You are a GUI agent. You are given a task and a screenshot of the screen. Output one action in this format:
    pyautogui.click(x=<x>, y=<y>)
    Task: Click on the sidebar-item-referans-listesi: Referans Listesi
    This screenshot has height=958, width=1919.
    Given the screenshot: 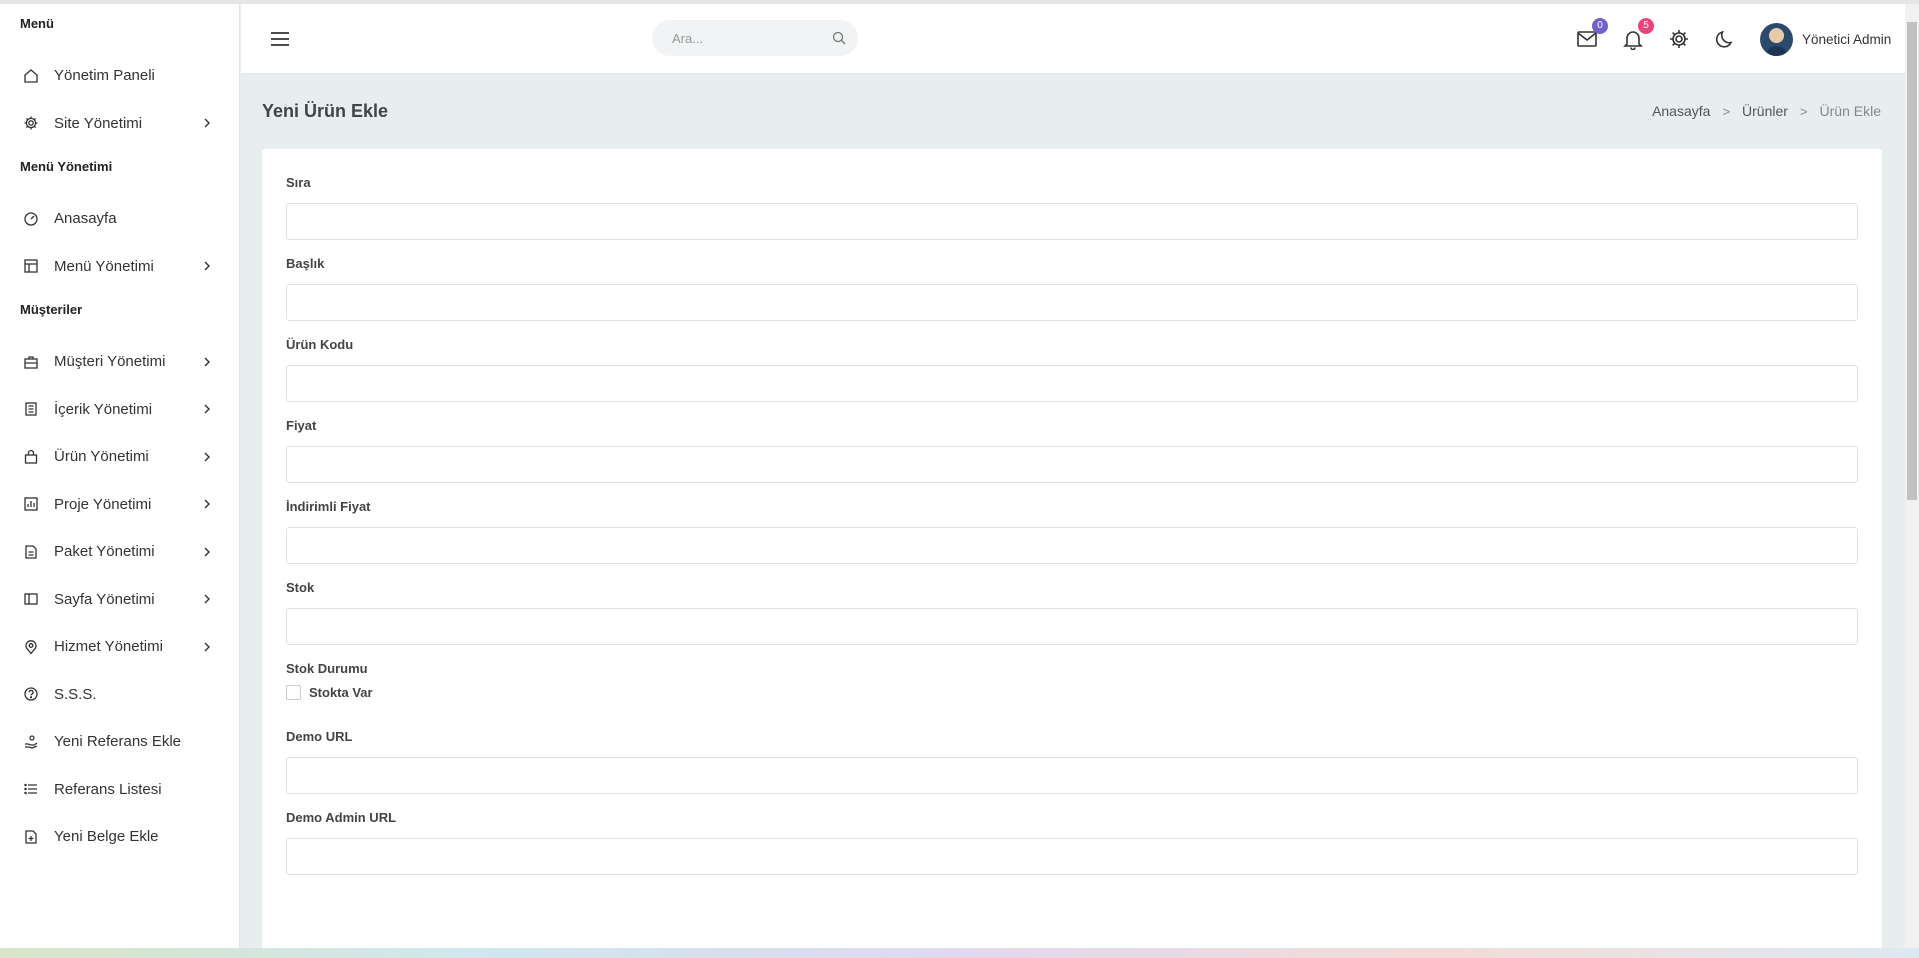 What is the action you would take?
    pyautogui.click(x=119, y=790)
    